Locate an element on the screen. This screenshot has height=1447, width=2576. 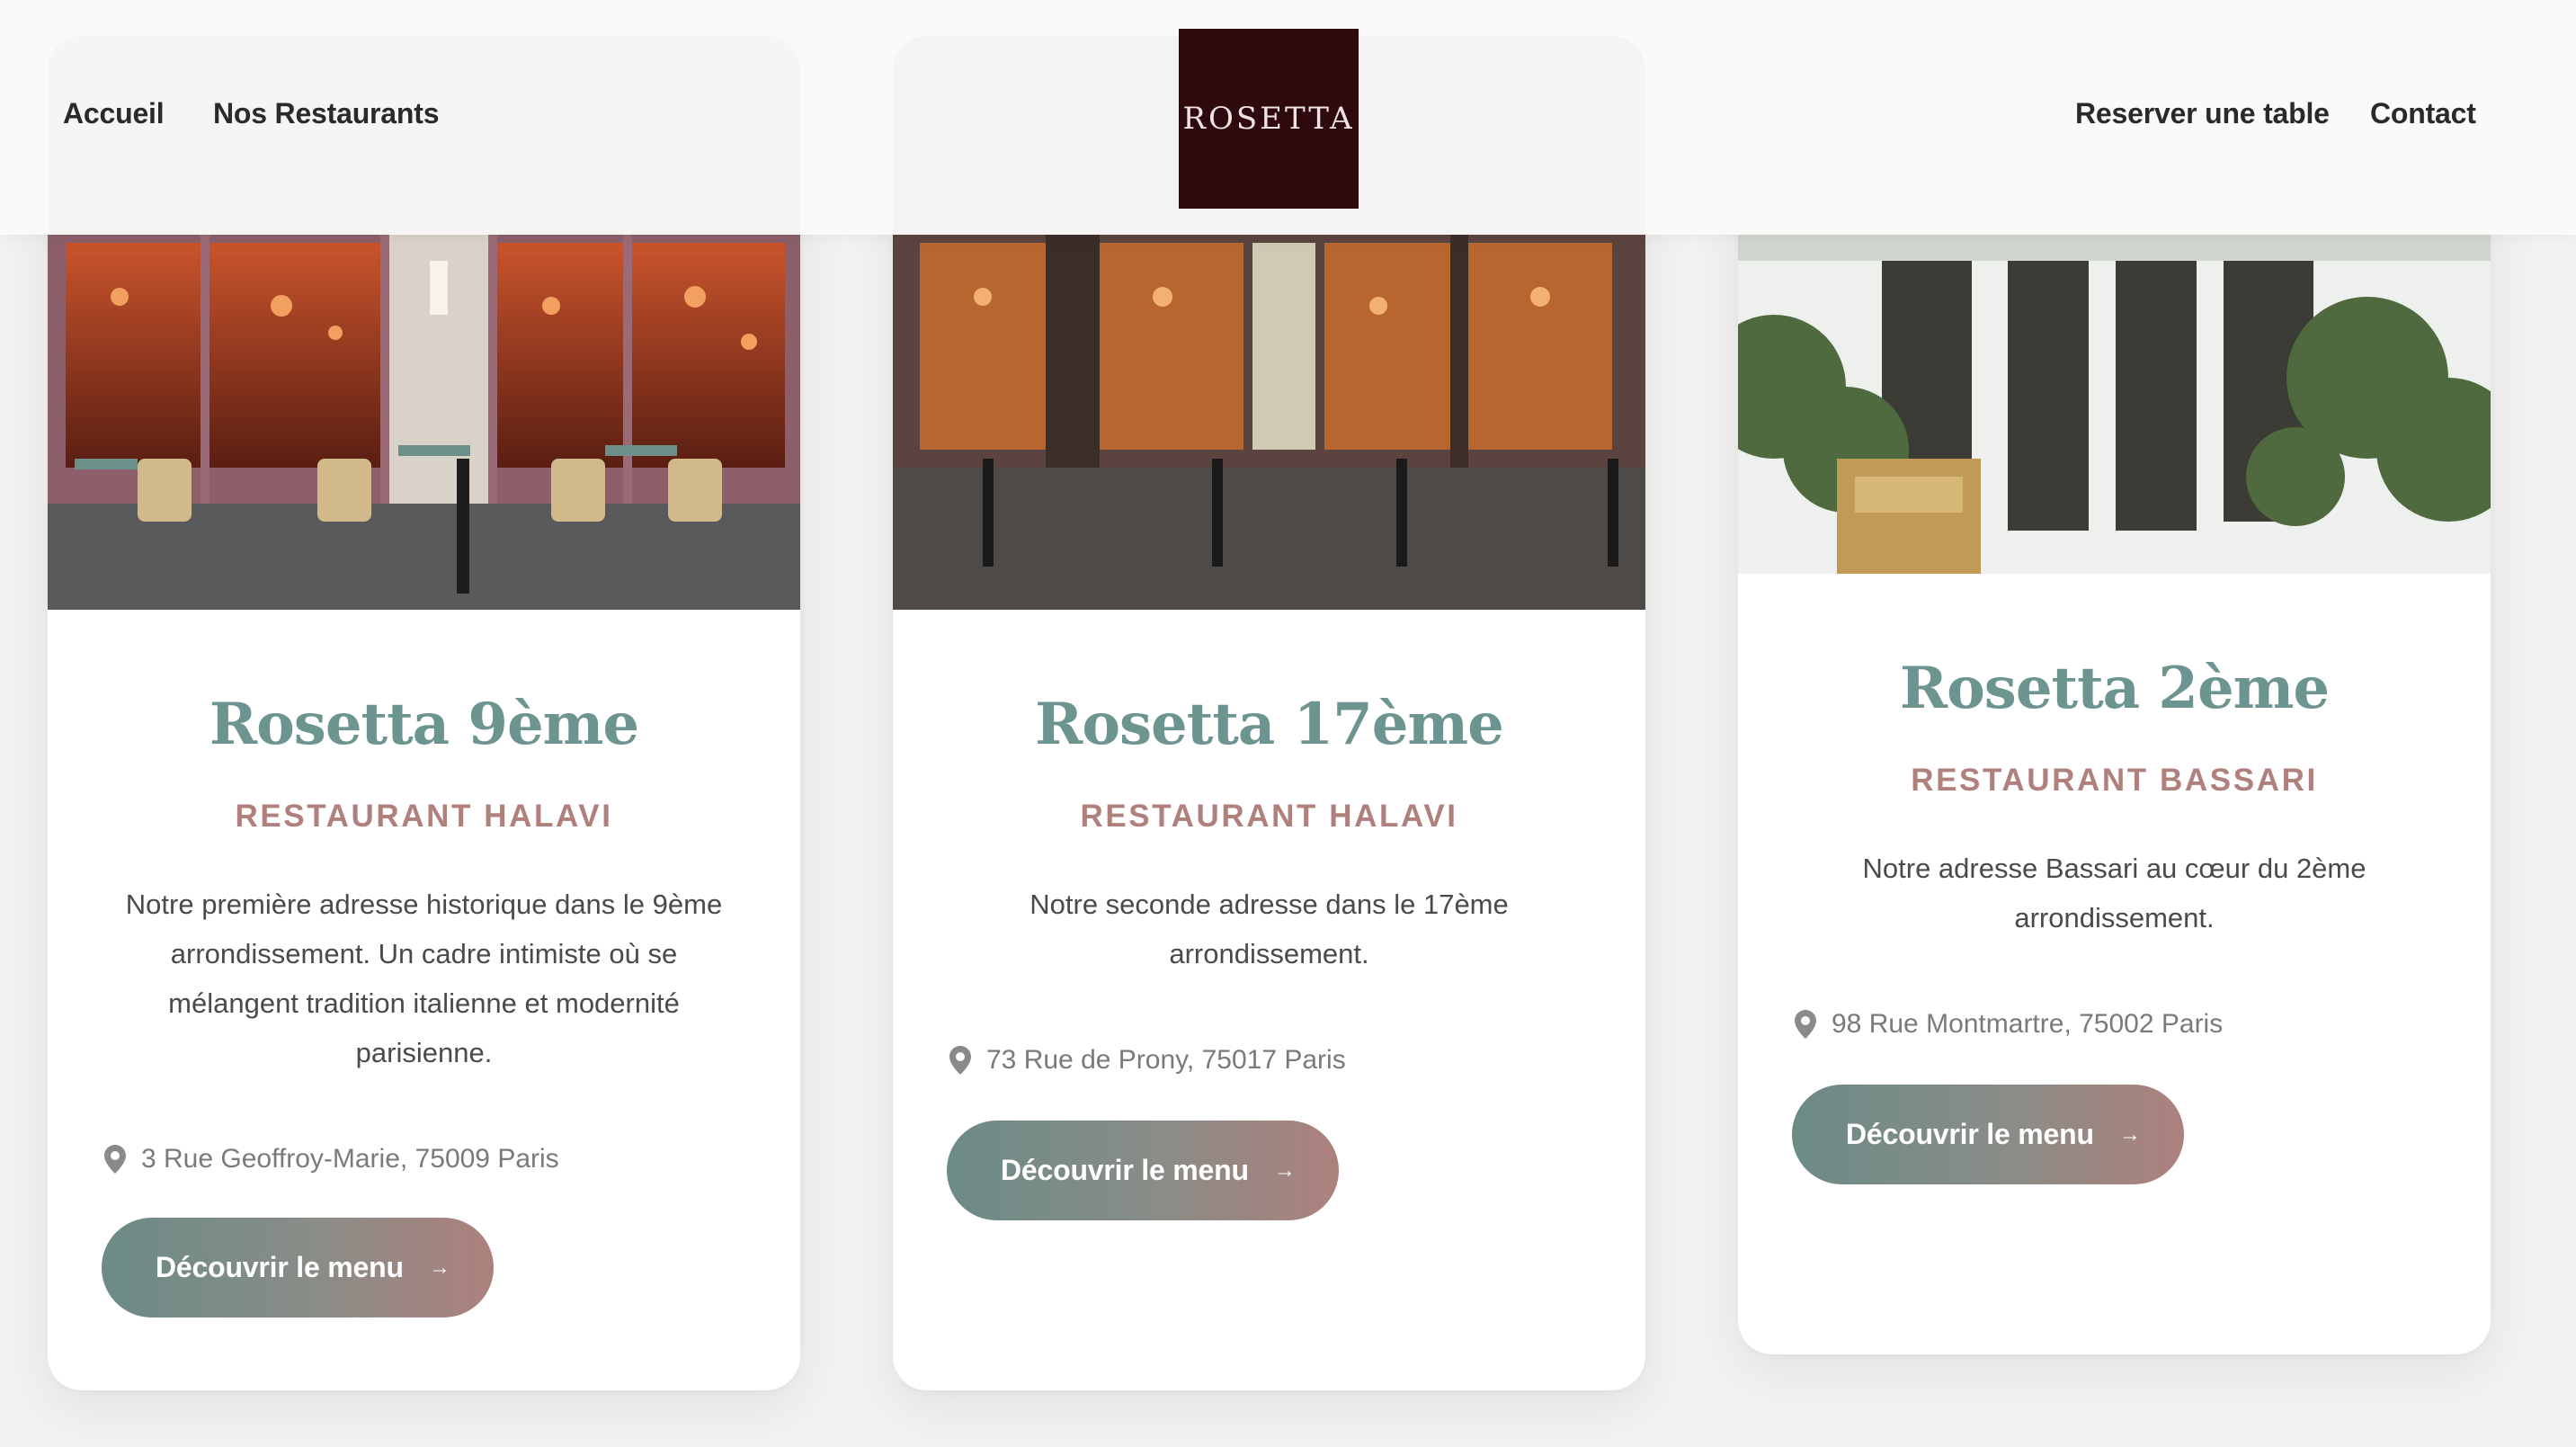
logo-text: ROSETTA is located at coordinates (1268, 119).